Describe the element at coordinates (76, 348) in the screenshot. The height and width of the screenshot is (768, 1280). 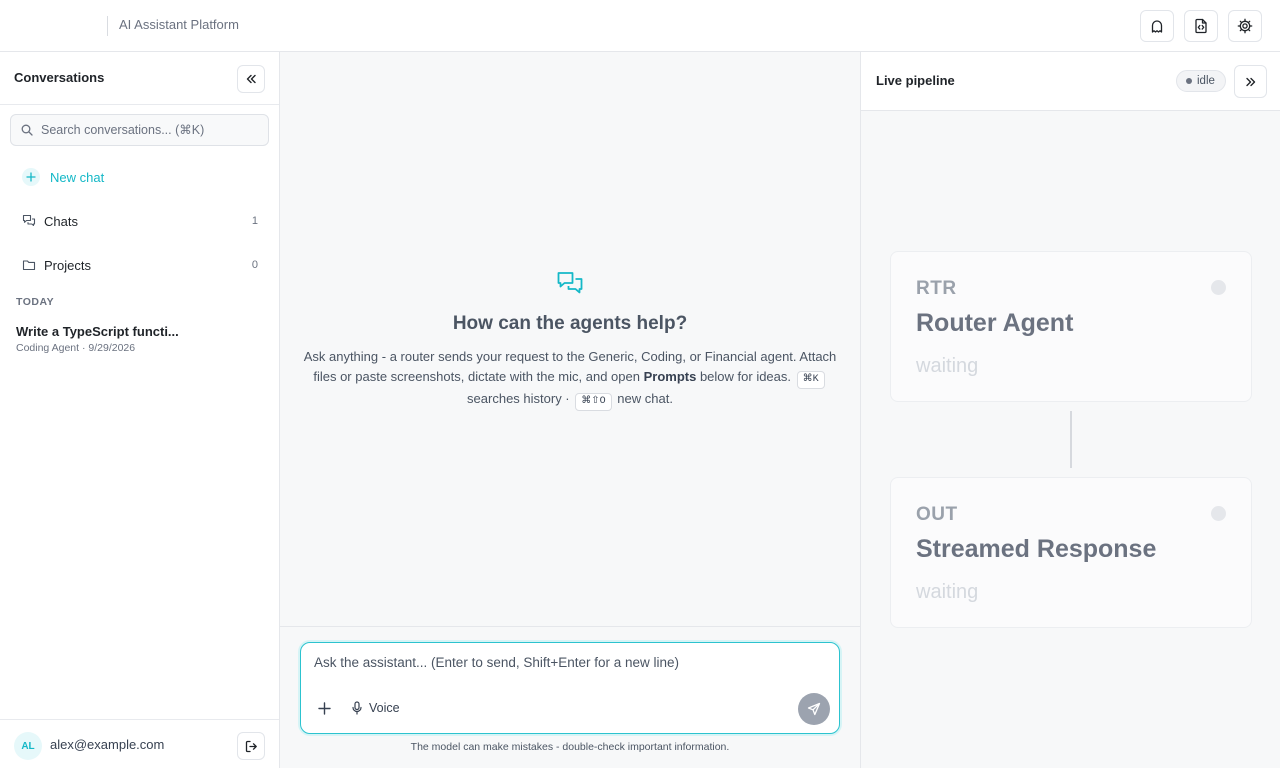
I see `conversation-meta: Coding Agent · 9/29/2026` at that location.